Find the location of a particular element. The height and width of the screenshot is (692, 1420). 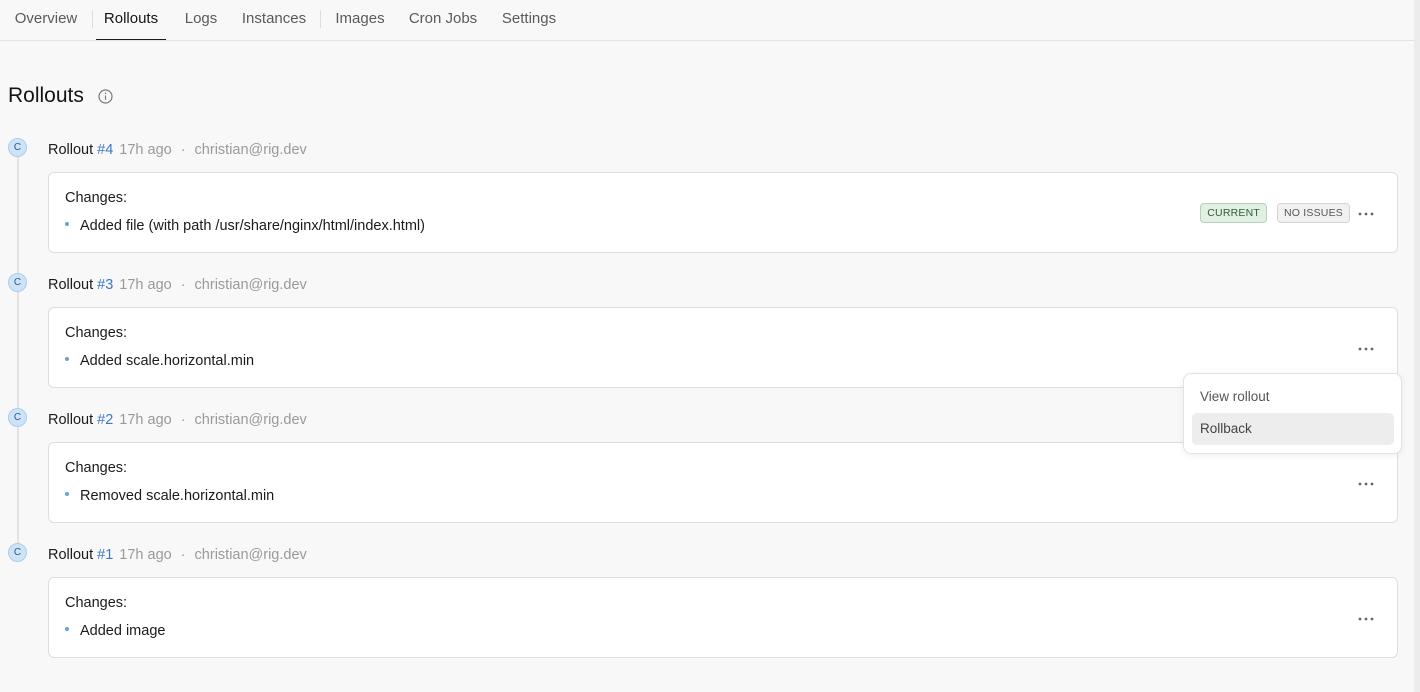

rollout-header: Rollout #4 17h ago · christian@rig.dev is located at coordinates (177, 150).